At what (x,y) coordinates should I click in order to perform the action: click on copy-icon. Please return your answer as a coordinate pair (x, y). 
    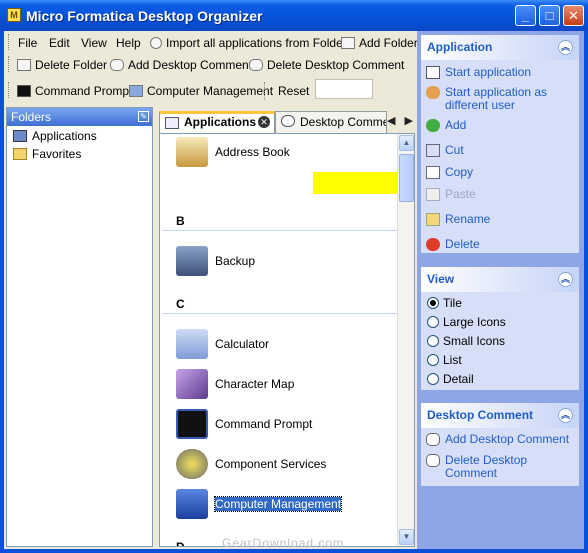
    Looking at the image, I should click on (433, 172).